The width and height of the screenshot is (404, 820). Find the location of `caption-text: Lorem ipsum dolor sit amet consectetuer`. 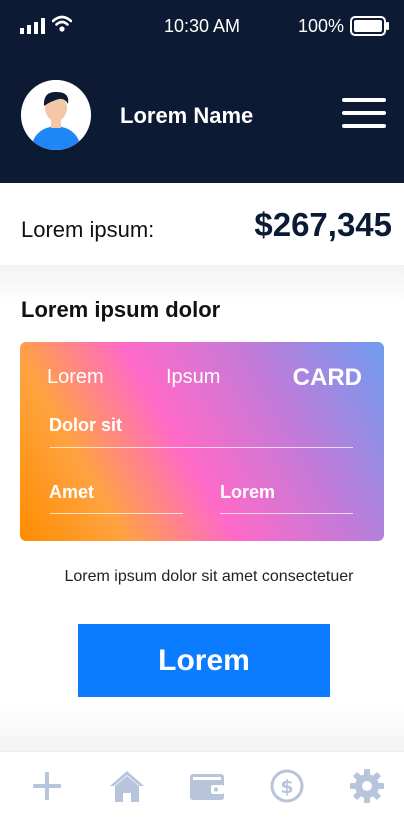

caption-text: Lorem ipsum dolor sit amet consectetuer is located at coordinates (209, 576).